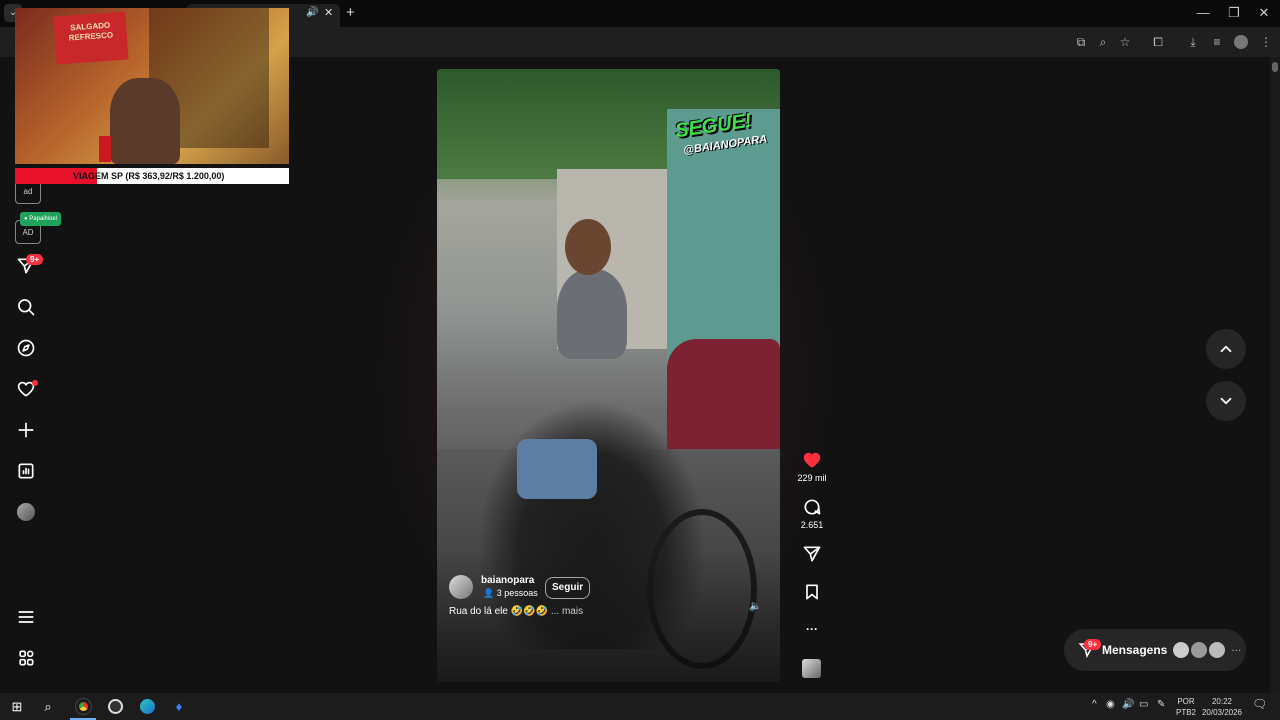 The image size is (1280, 720). Describe the element at coordinates (35, 259) in the screenshot. I see `nav-messages-badge: 9+` at that location.